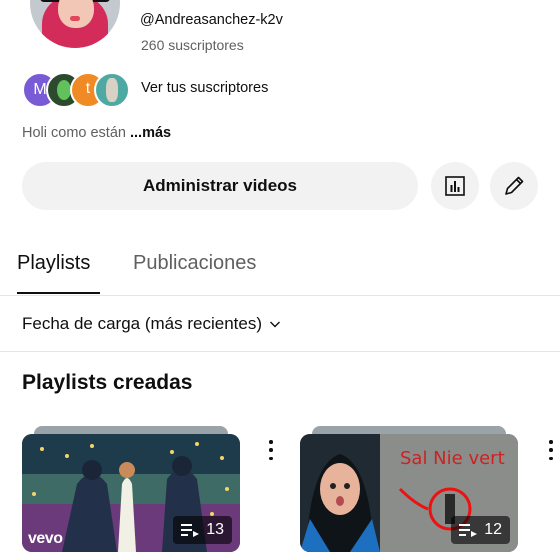 Image resolution: width=560 pixels, height=560 pixels. What do you see at coordinates (131, 493) in the screenshot?
I see `playlist-thumbnail: vevo 13` at bounding box center [131, 493].